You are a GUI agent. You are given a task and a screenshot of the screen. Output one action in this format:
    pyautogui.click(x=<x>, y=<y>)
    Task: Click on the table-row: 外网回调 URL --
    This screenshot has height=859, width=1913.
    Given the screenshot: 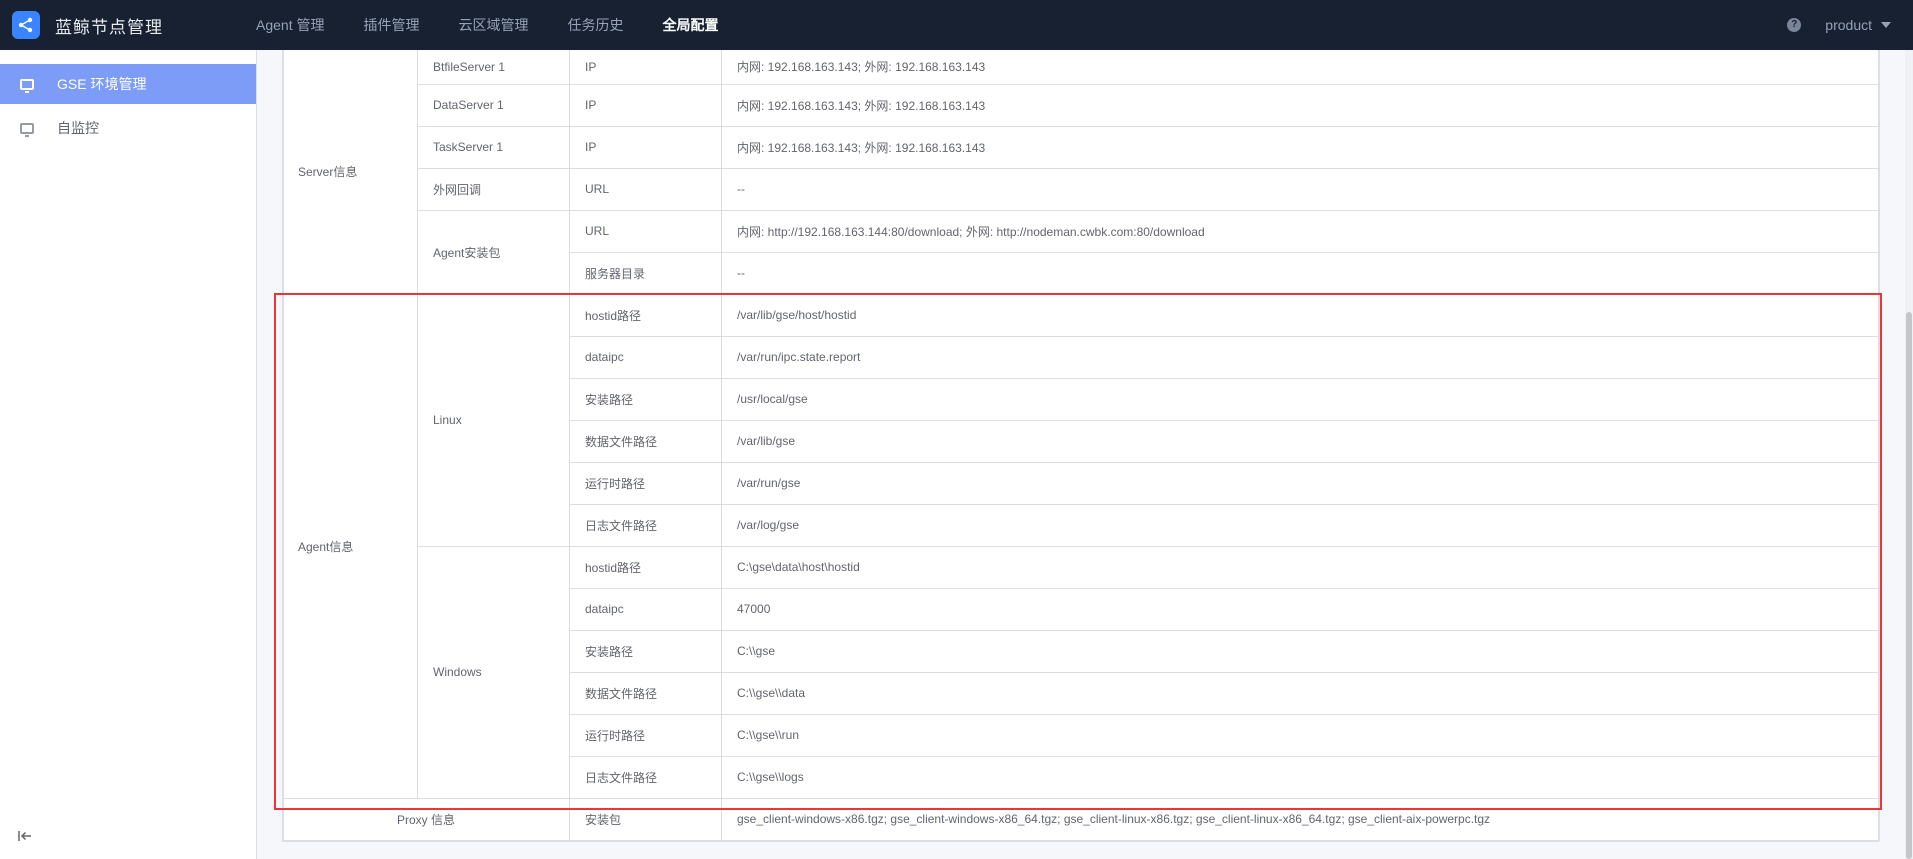 What is the action you would take?
    pyautogui.click(x=1082, y=189)
    